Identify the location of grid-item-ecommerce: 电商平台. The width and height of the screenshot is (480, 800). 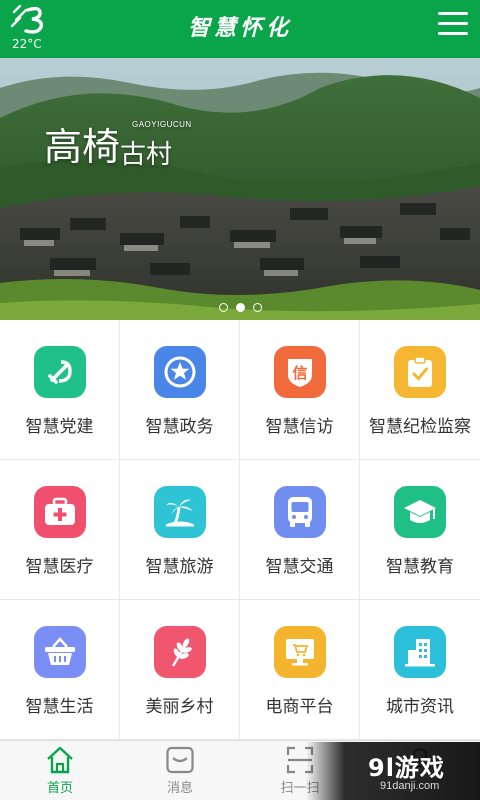
(300, 670).